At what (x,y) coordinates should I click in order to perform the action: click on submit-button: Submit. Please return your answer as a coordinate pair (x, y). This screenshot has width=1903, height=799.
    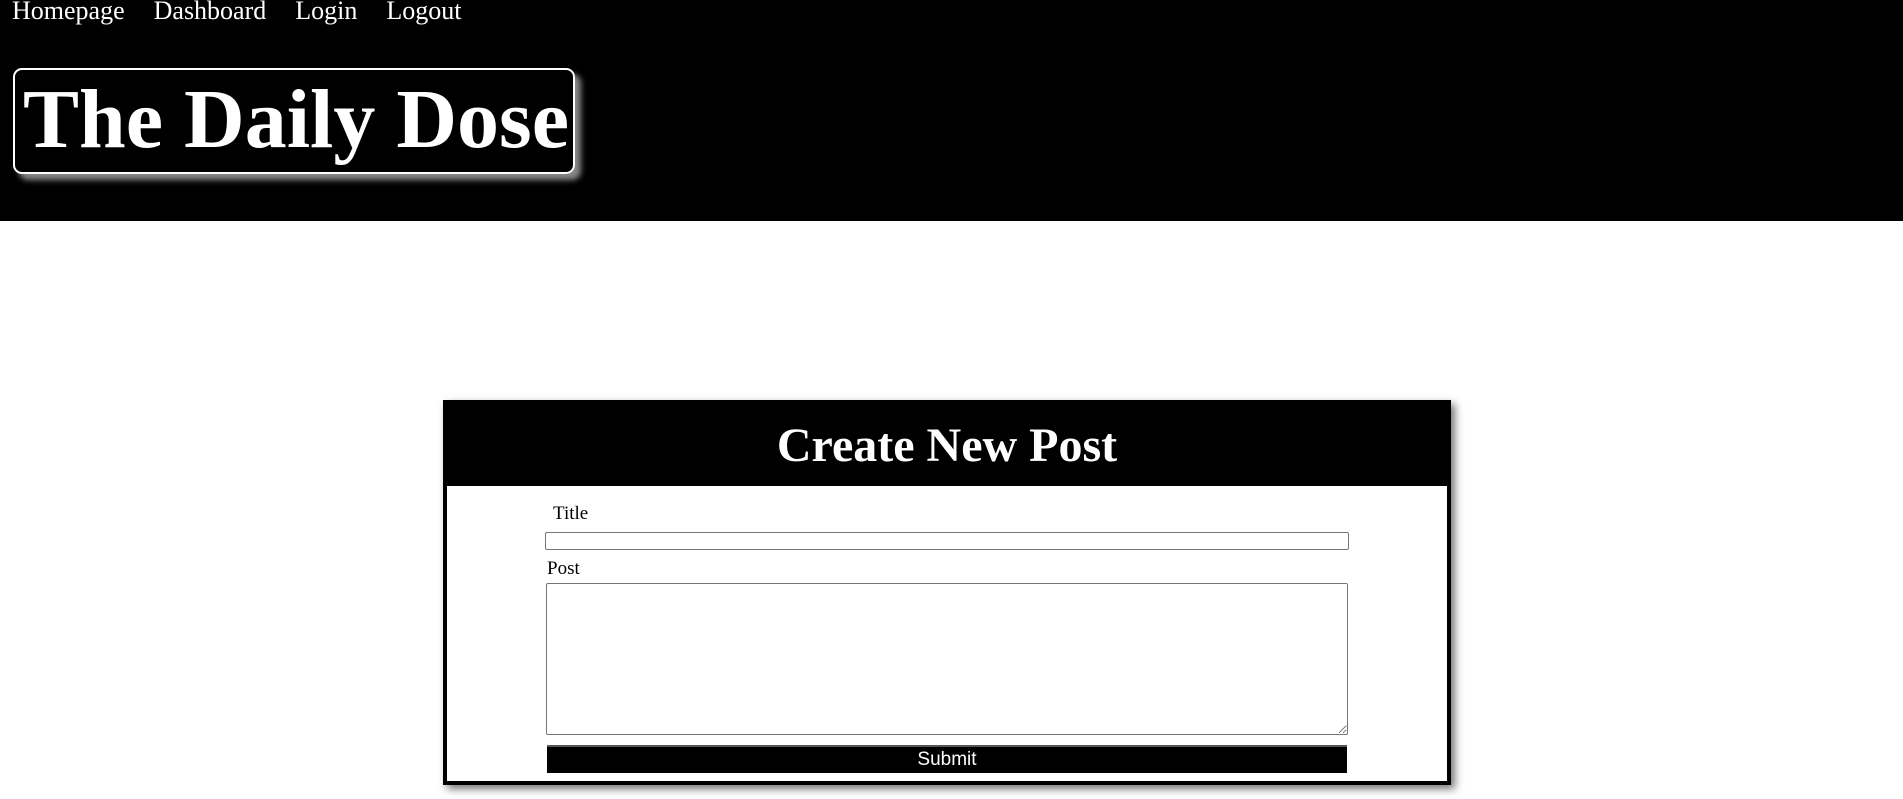
    Looking at the image, I should click on (947, 759).